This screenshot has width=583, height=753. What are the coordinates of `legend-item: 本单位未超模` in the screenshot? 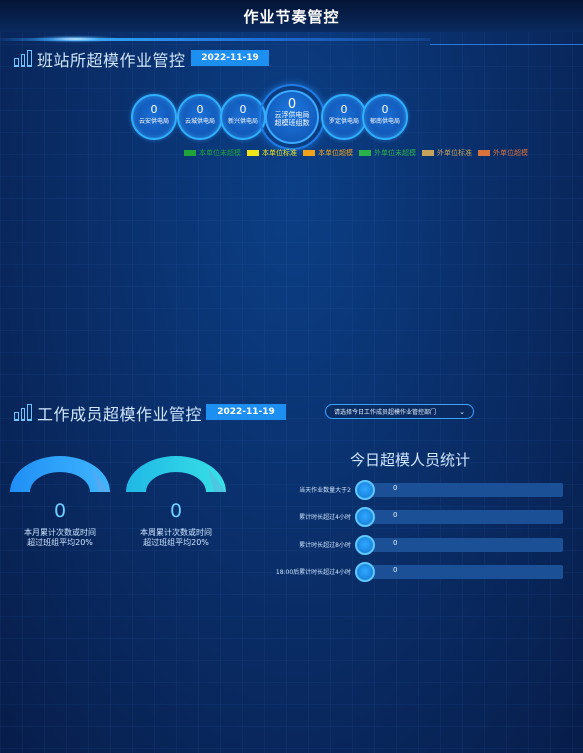 It's located at (212, 153).